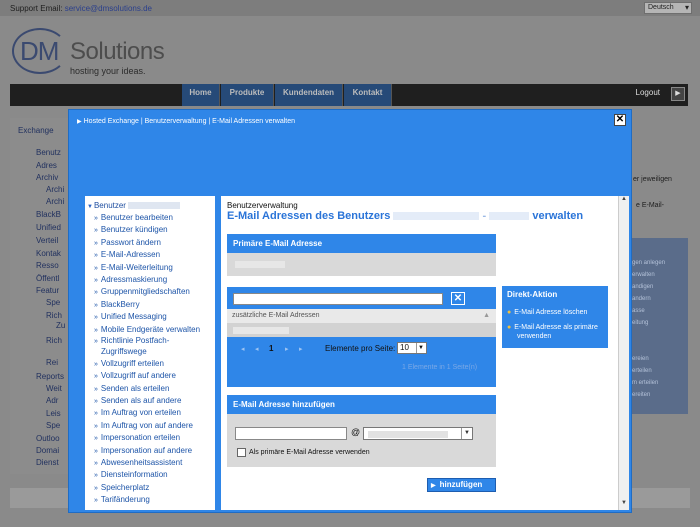  Describe the element at coordinates (48, 253) in the screenshot. I see `bg-side-item: Kontak` at that location.